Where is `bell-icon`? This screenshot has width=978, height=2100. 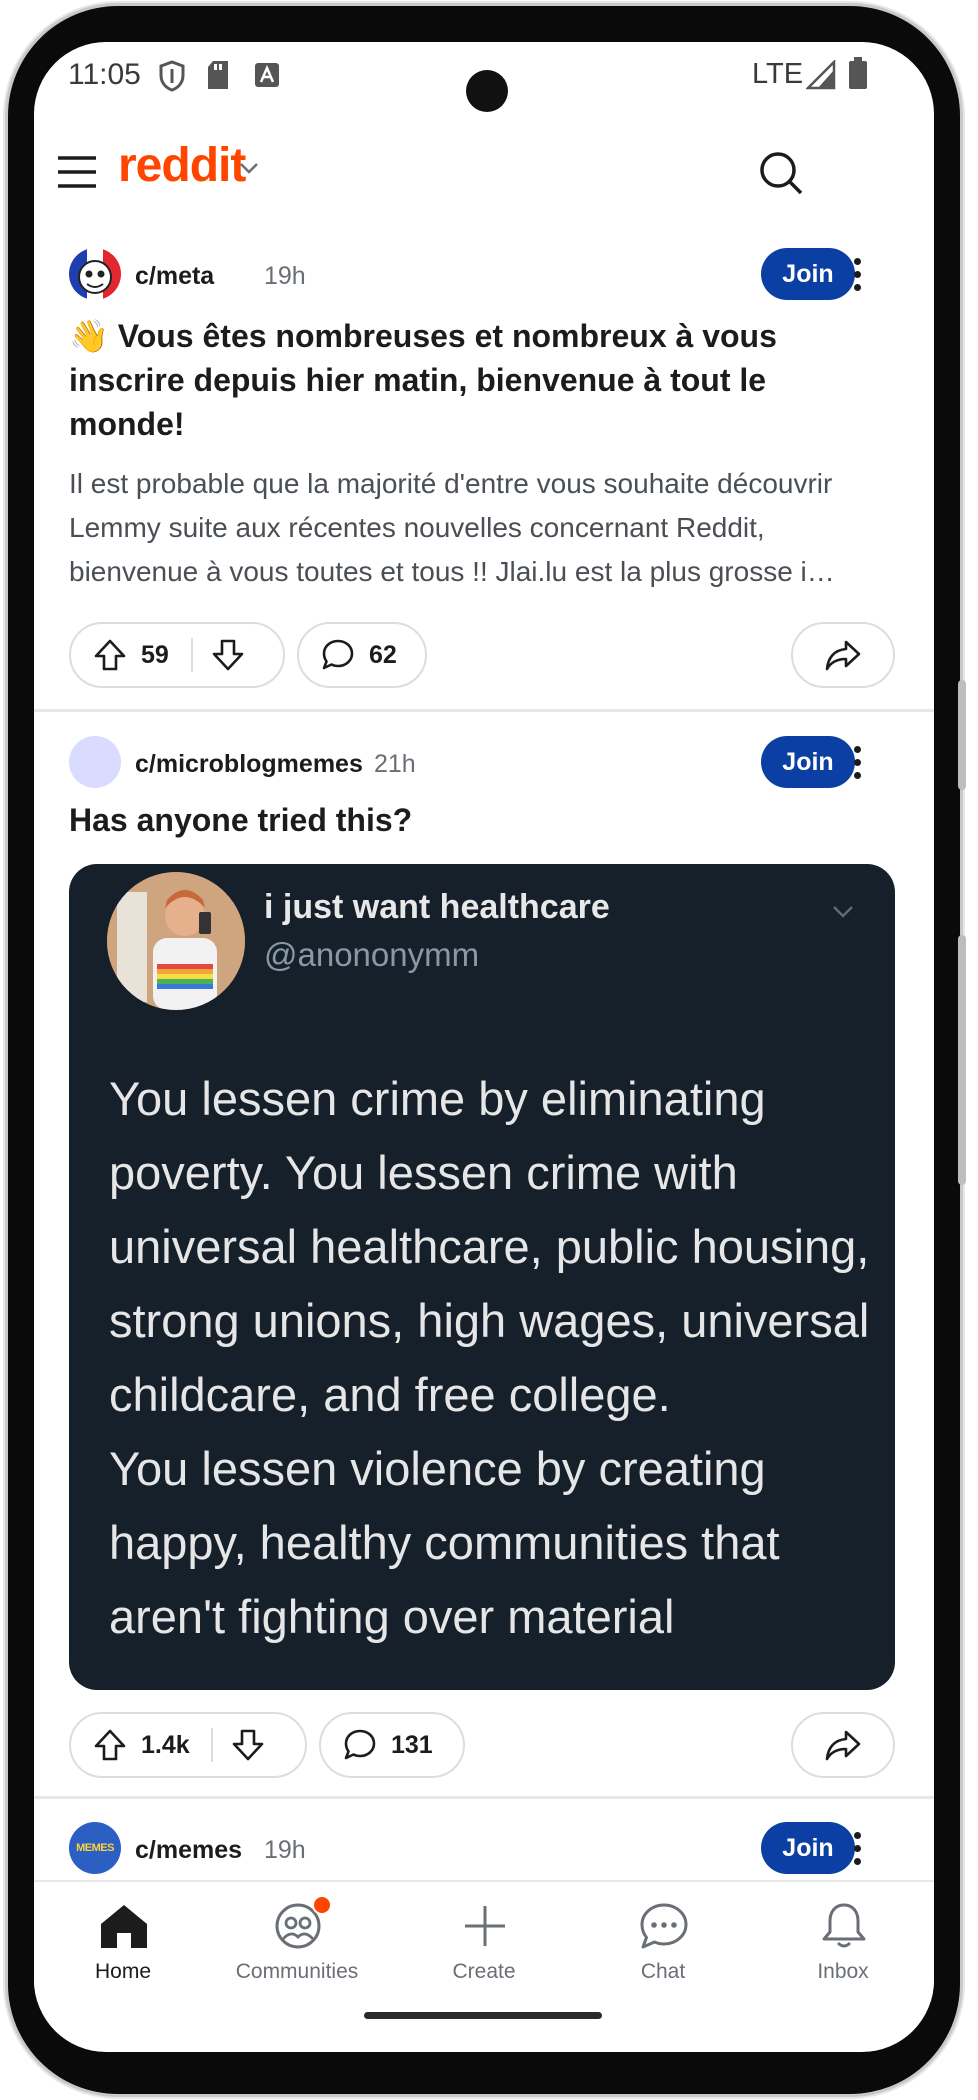
bell-icon is located at coordinates (844, 1925).